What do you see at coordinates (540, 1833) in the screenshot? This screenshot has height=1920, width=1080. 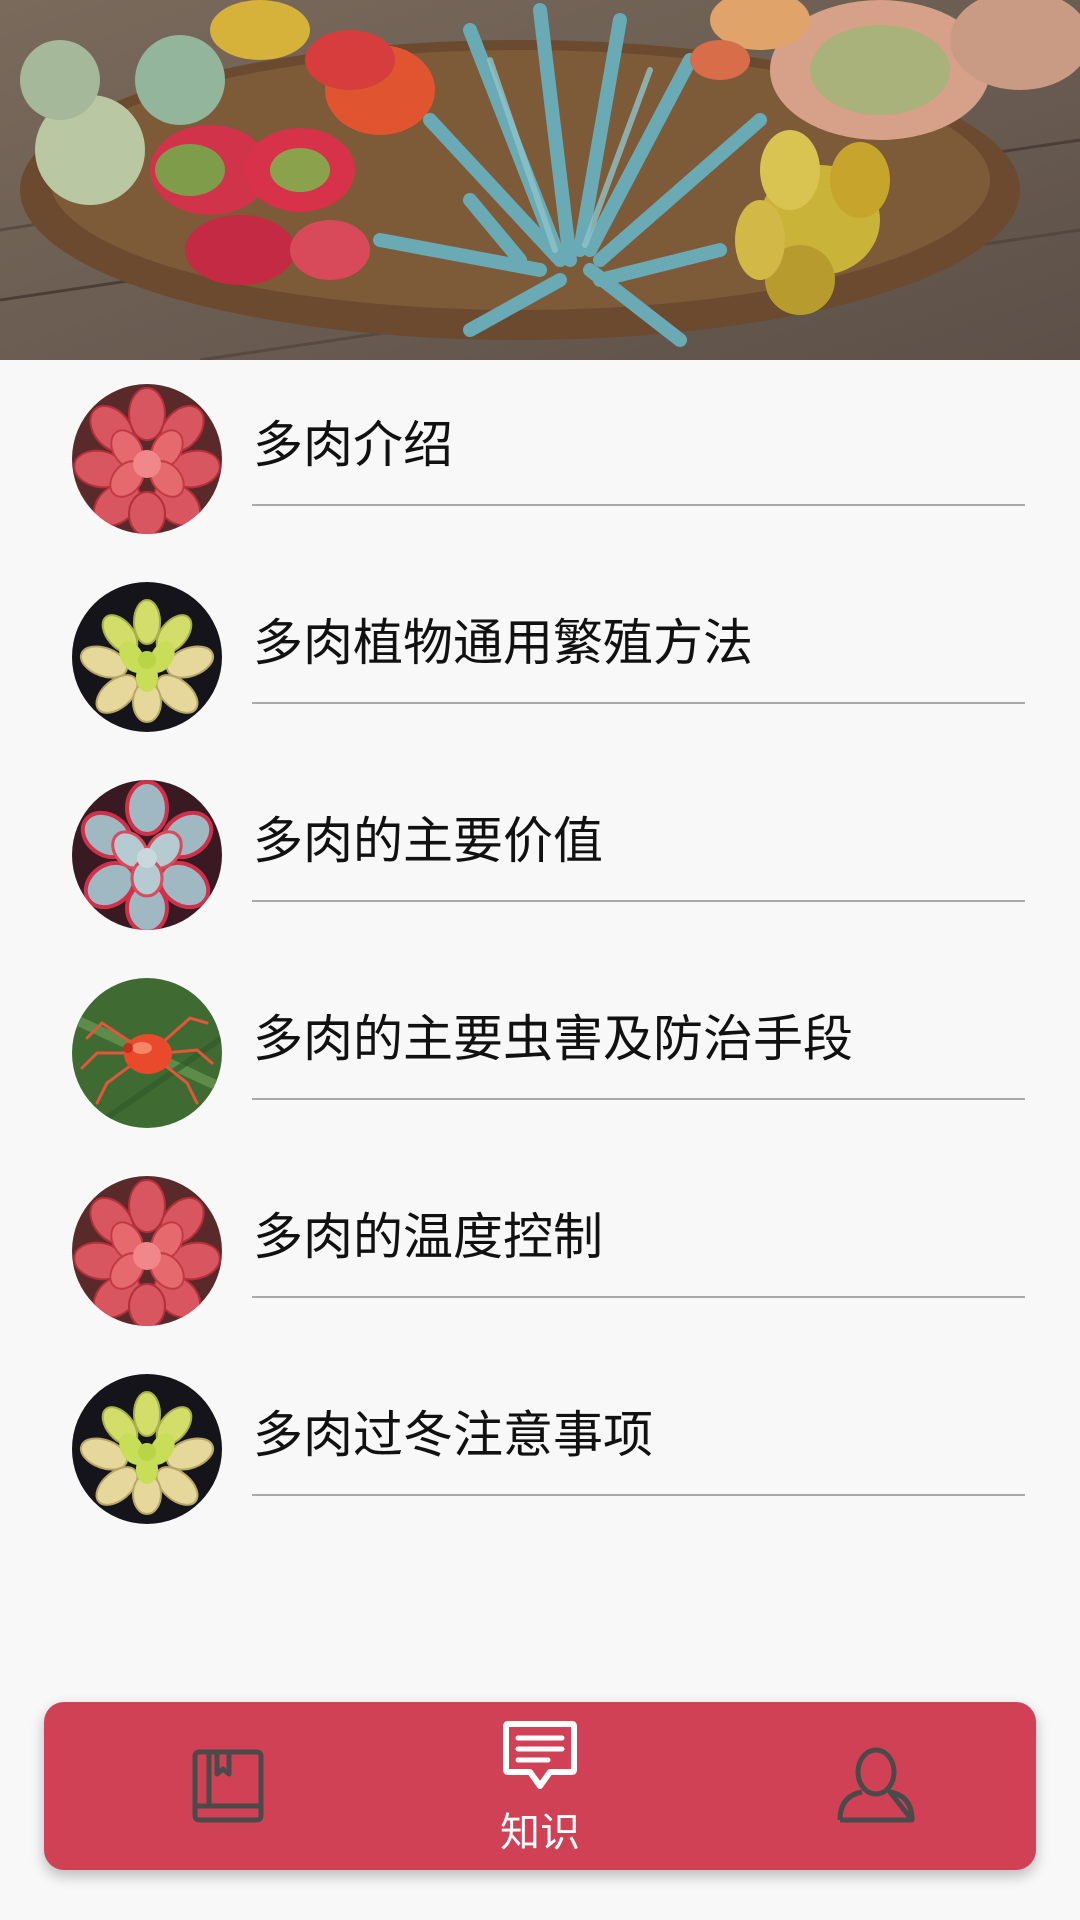 I see `nav-knowledge-label: 知识` at bounding box center [540, 1833].